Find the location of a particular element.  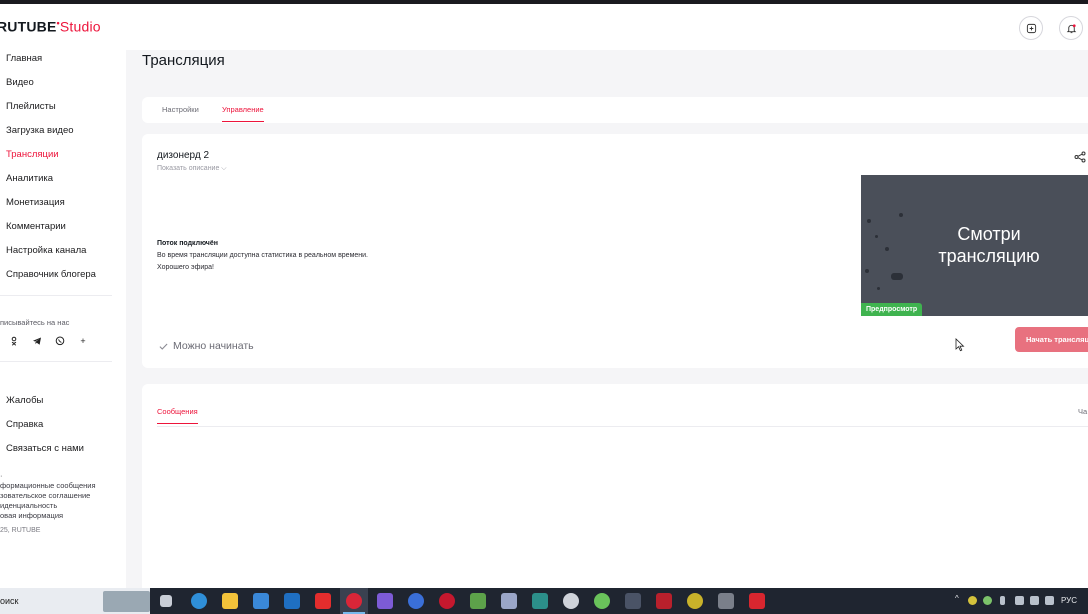

tabs-bar: Настройки Управление is located at coordinates (615, 110).